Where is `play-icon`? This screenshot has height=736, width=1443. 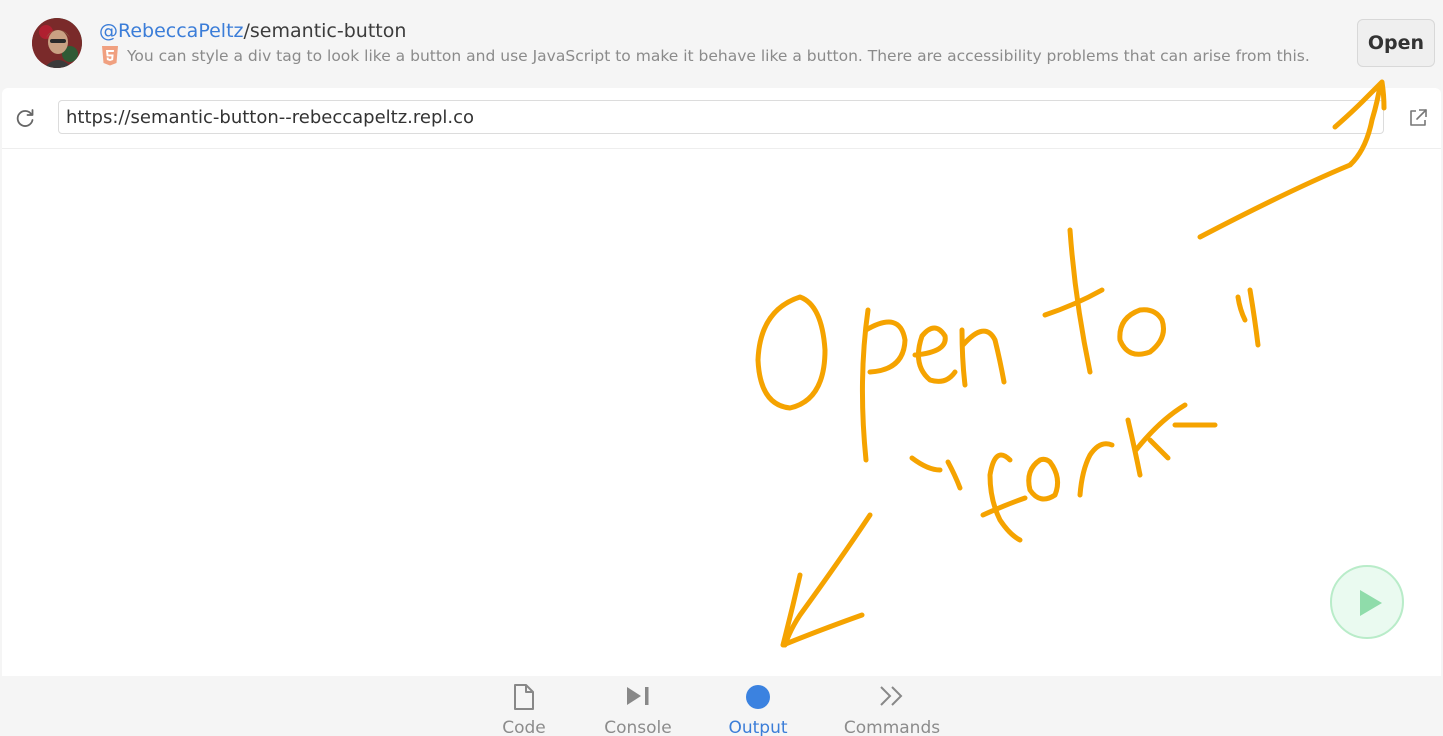 play-icon is located at coordinates (1371, 603).